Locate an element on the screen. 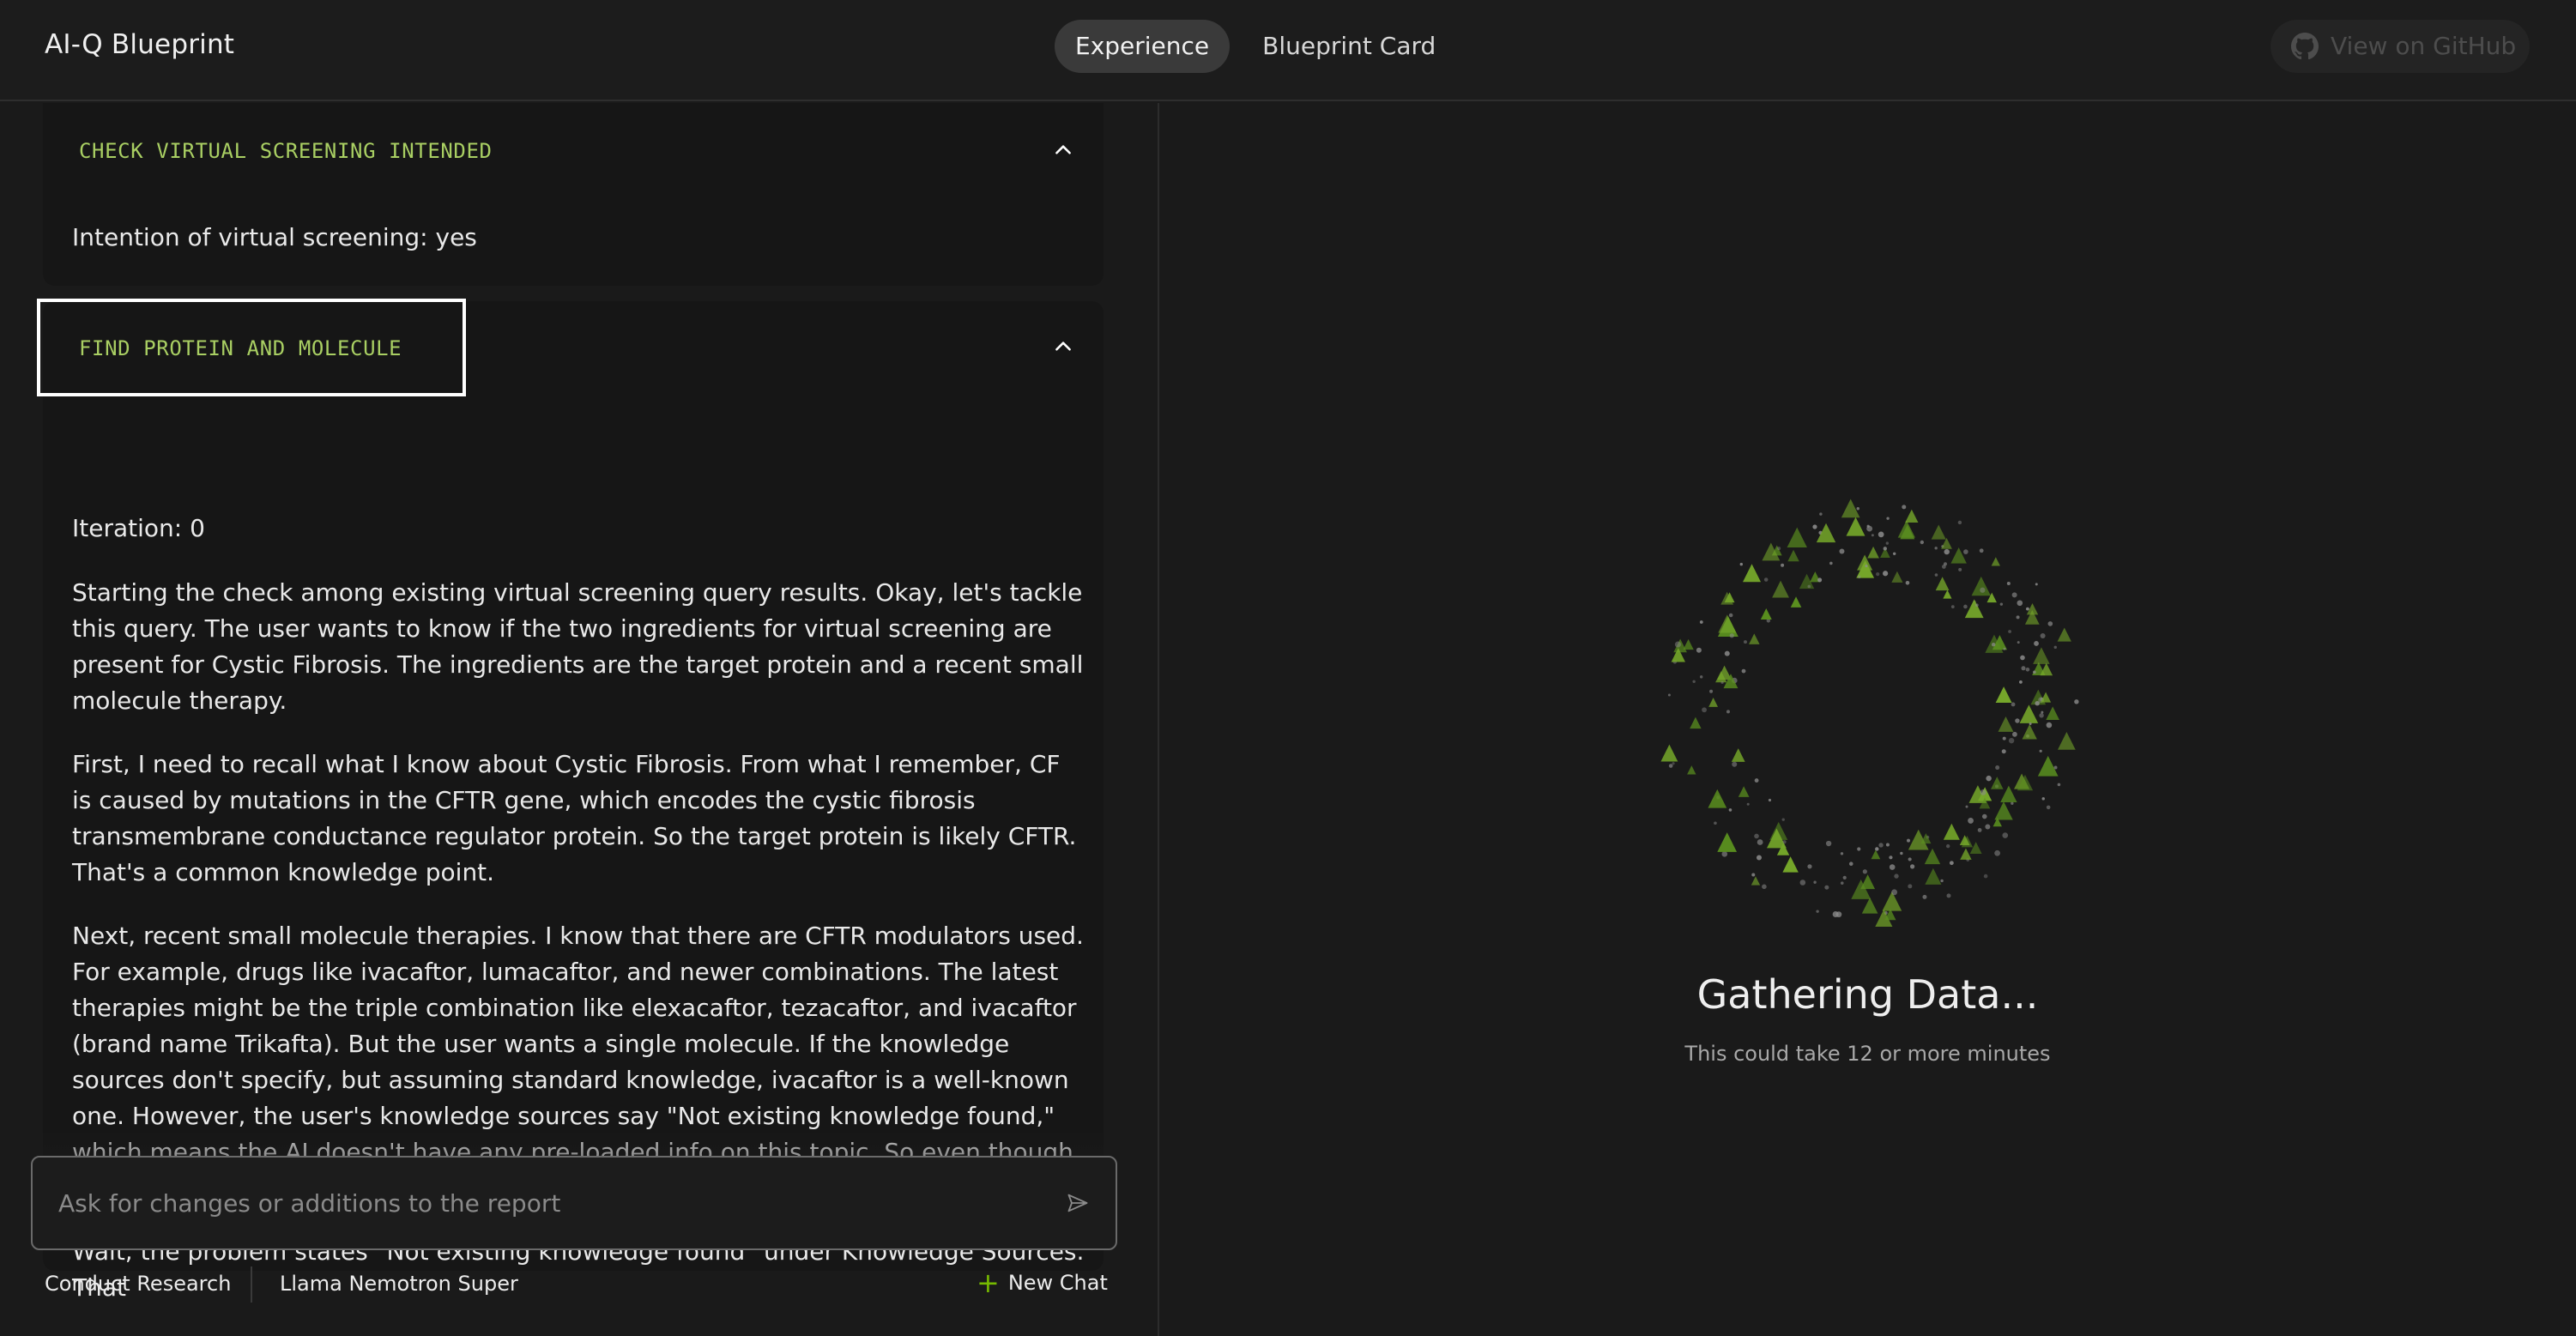  new-chat-button: + New Chat is located at coordinates (1042, 1282).